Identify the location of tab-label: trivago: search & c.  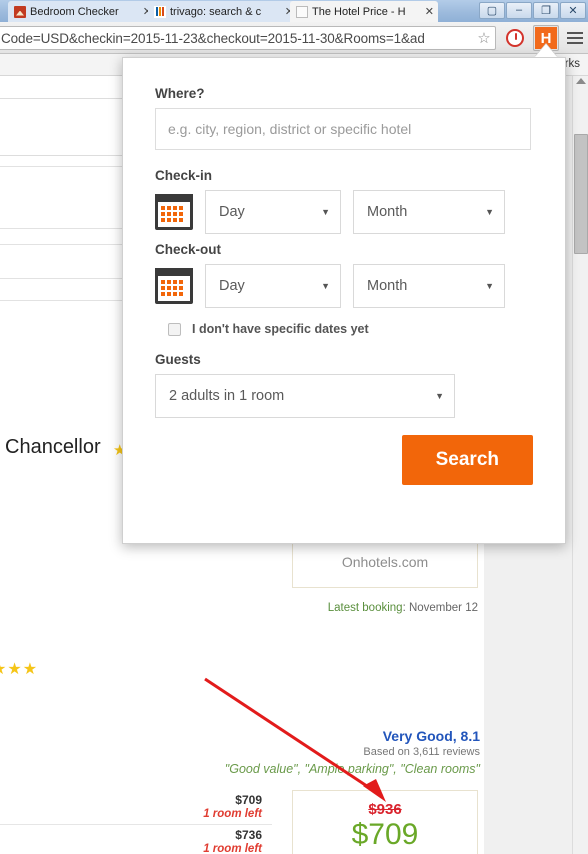
(216, 11).